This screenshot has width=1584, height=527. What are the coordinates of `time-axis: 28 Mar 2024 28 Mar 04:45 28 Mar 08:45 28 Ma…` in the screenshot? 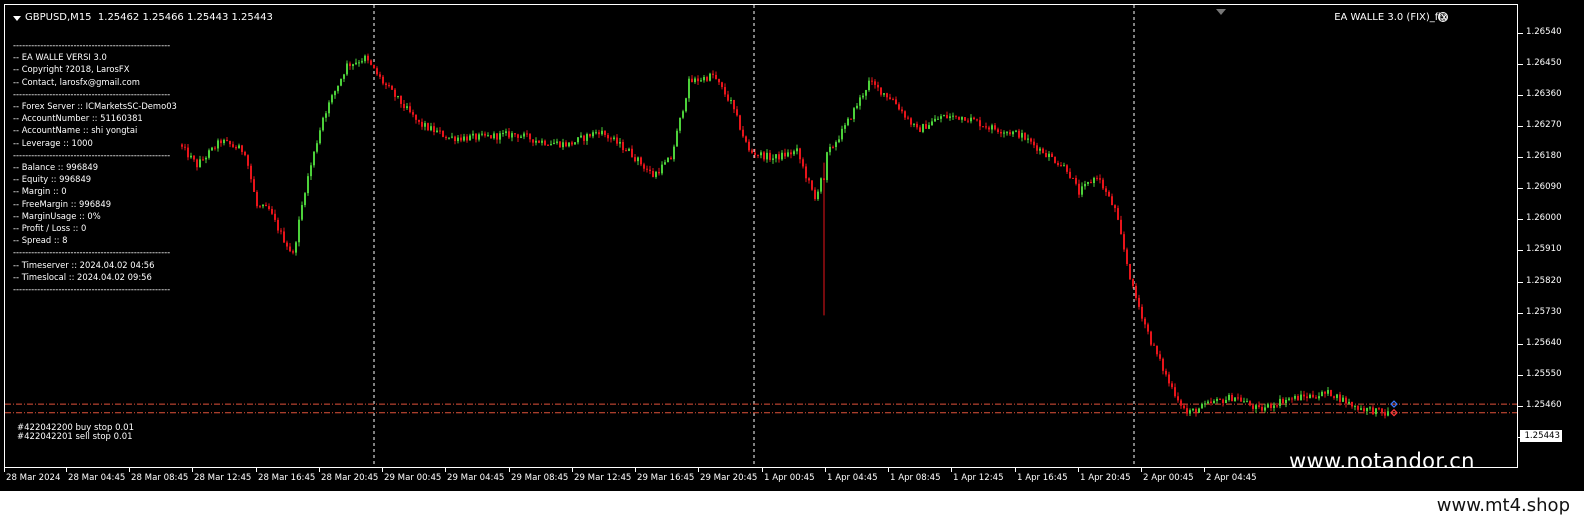 It's located at (759, 478).